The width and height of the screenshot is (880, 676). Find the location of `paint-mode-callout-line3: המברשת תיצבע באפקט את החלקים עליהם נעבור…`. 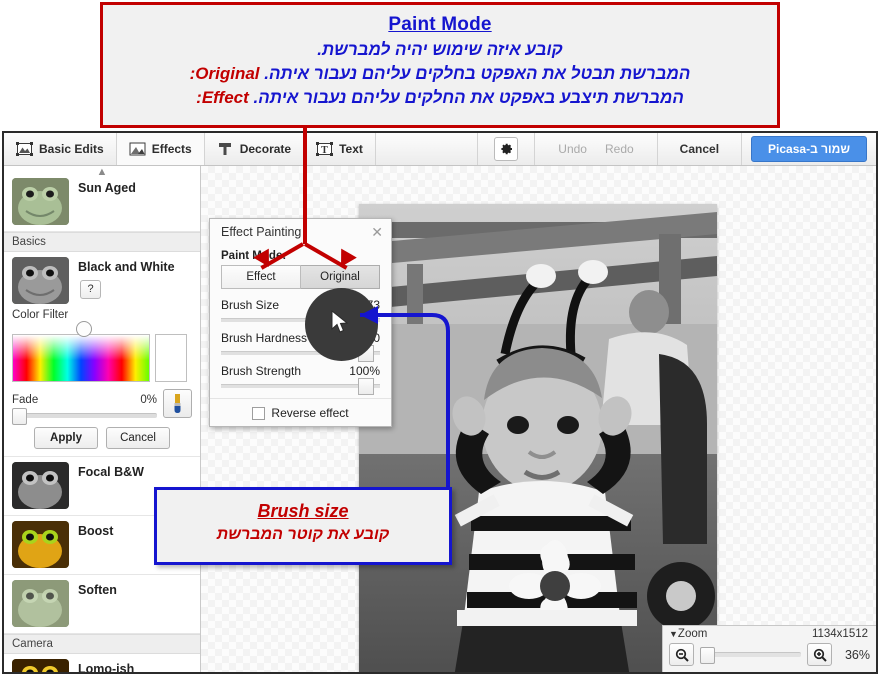

paint-mode-callout-line3: המברשת תיצבע באפקט את החלקים עליהם נעבור… is located at coordinates (440, 98).